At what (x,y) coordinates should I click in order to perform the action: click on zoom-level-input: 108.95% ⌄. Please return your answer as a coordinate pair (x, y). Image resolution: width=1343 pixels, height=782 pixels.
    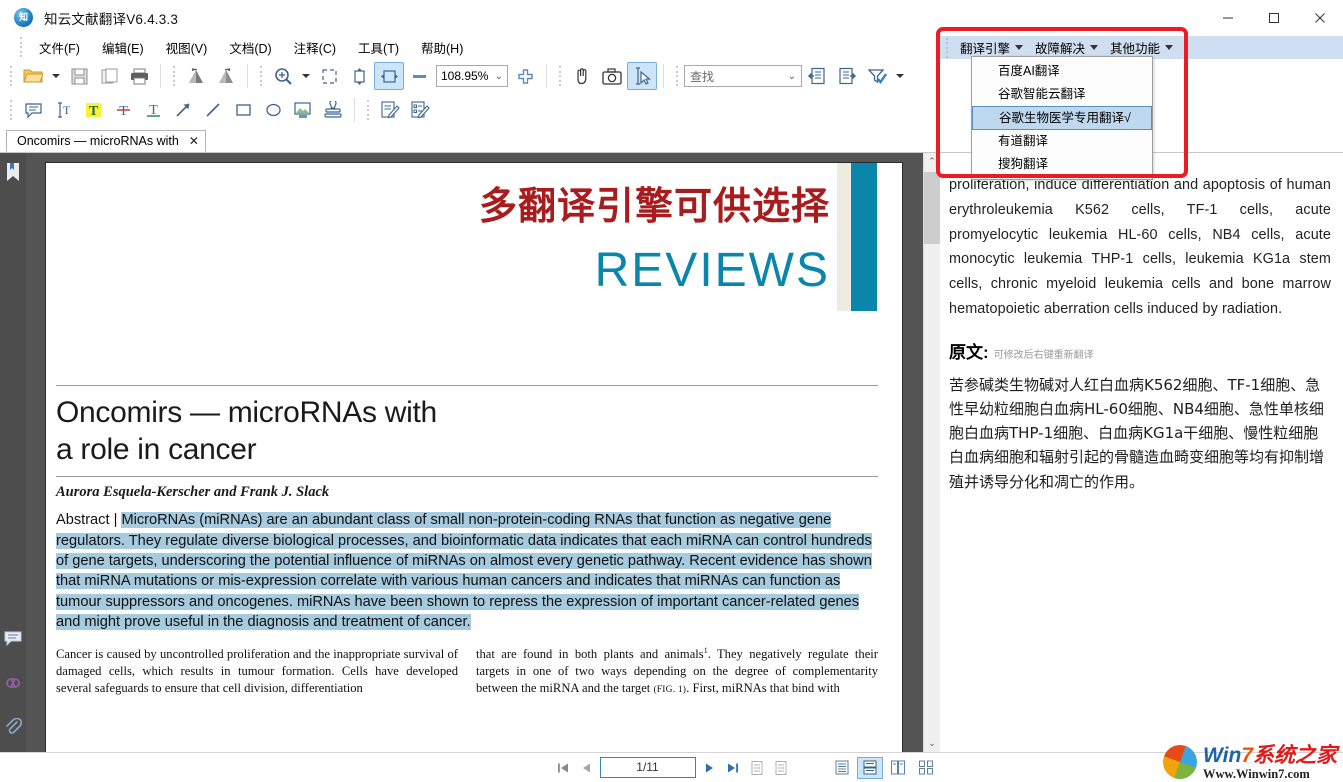
    Looking at the image, I should click on (472, 76).